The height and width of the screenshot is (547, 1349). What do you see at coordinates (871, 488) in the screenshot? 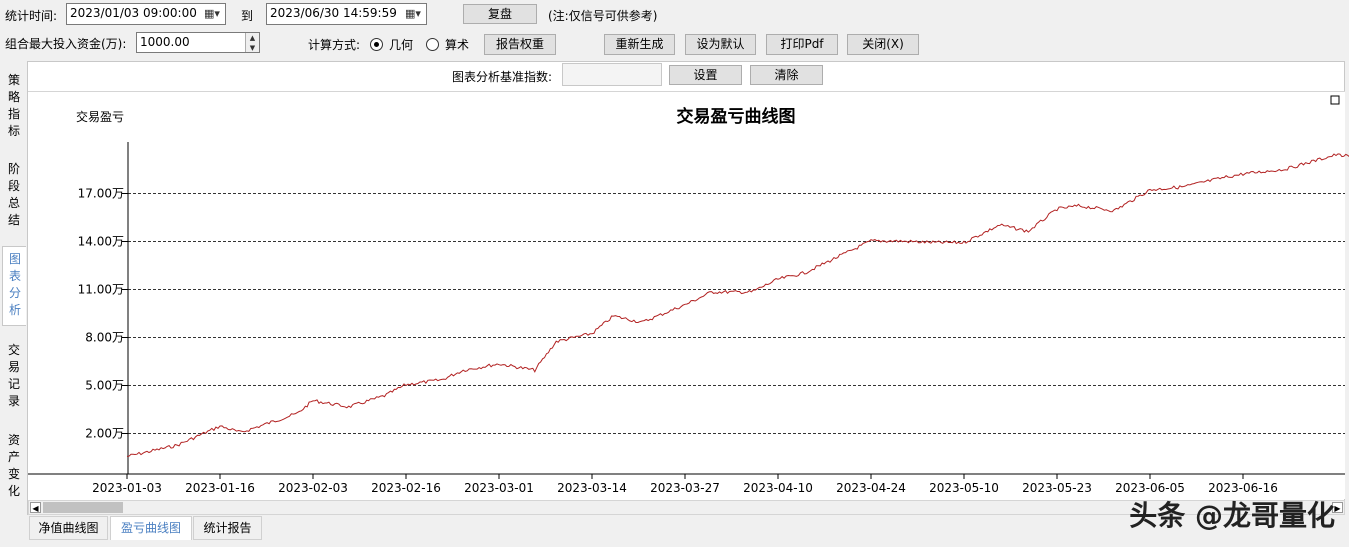
I see `x-tick-label: 2023-04-24` at bounding box center [871, 488].